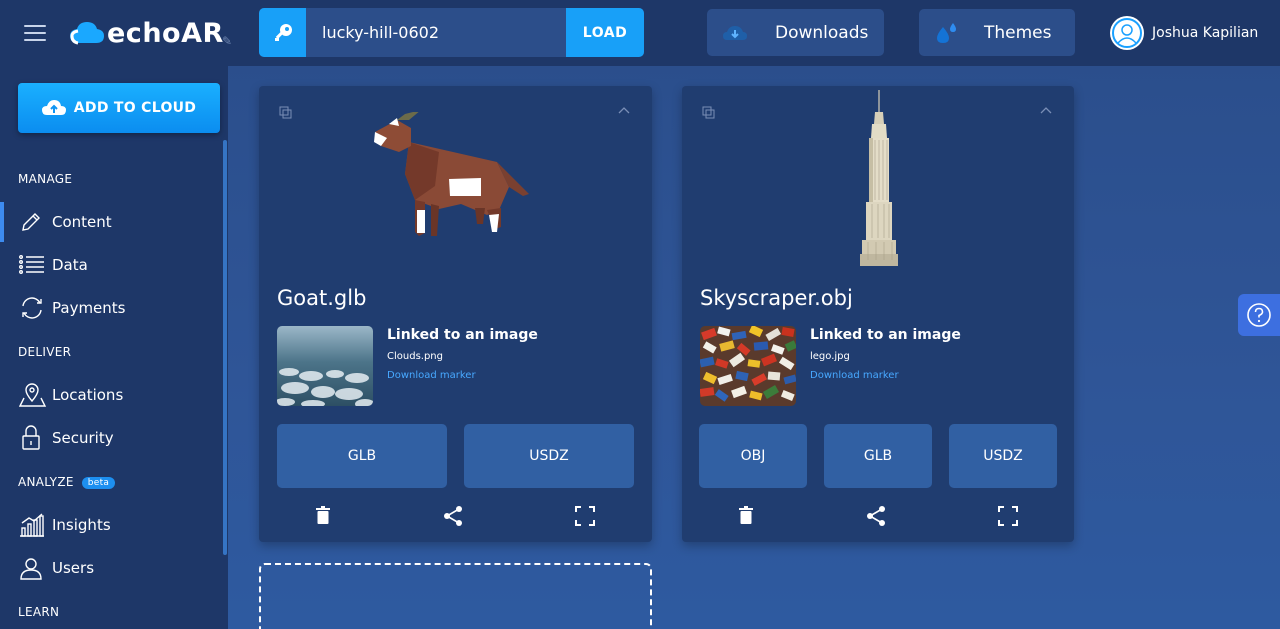  I want to click on cloud-logo-icon, so click(87, 33).